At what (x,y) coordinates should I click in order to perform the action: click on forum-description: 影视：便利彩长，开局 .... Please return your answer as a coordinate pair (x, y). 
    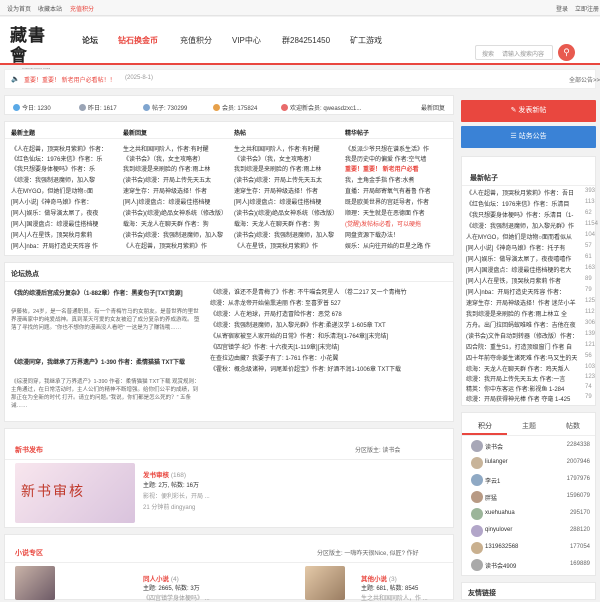
    Looking at the image, I should click on (176, 495).